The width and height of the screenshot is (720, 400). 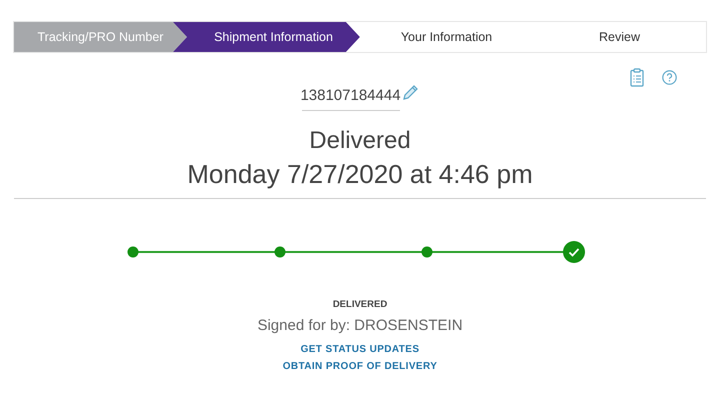 I want to click on delivery-date: Monday 7/27/2020 at 4:46 pm, so click(x=360, y=174).